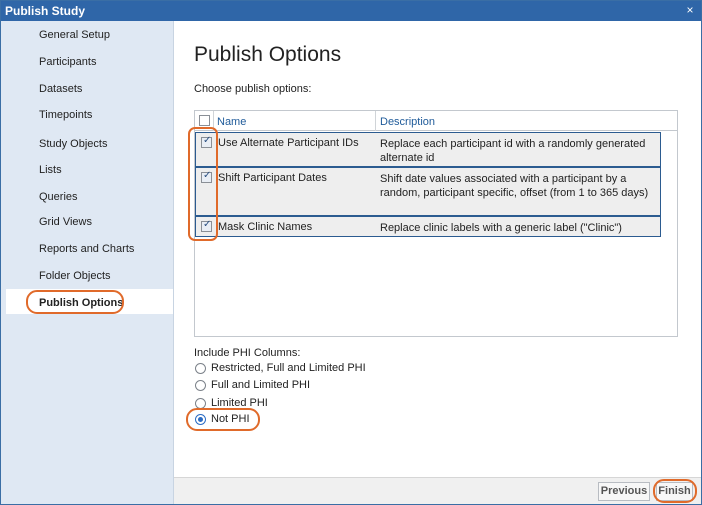 Image resolution: width=702 pixels, height=505 pixels. Describe the element at coordinates (260, 385) in the screenshot. I see `radio-label: Full and Limited PHI` at that location.